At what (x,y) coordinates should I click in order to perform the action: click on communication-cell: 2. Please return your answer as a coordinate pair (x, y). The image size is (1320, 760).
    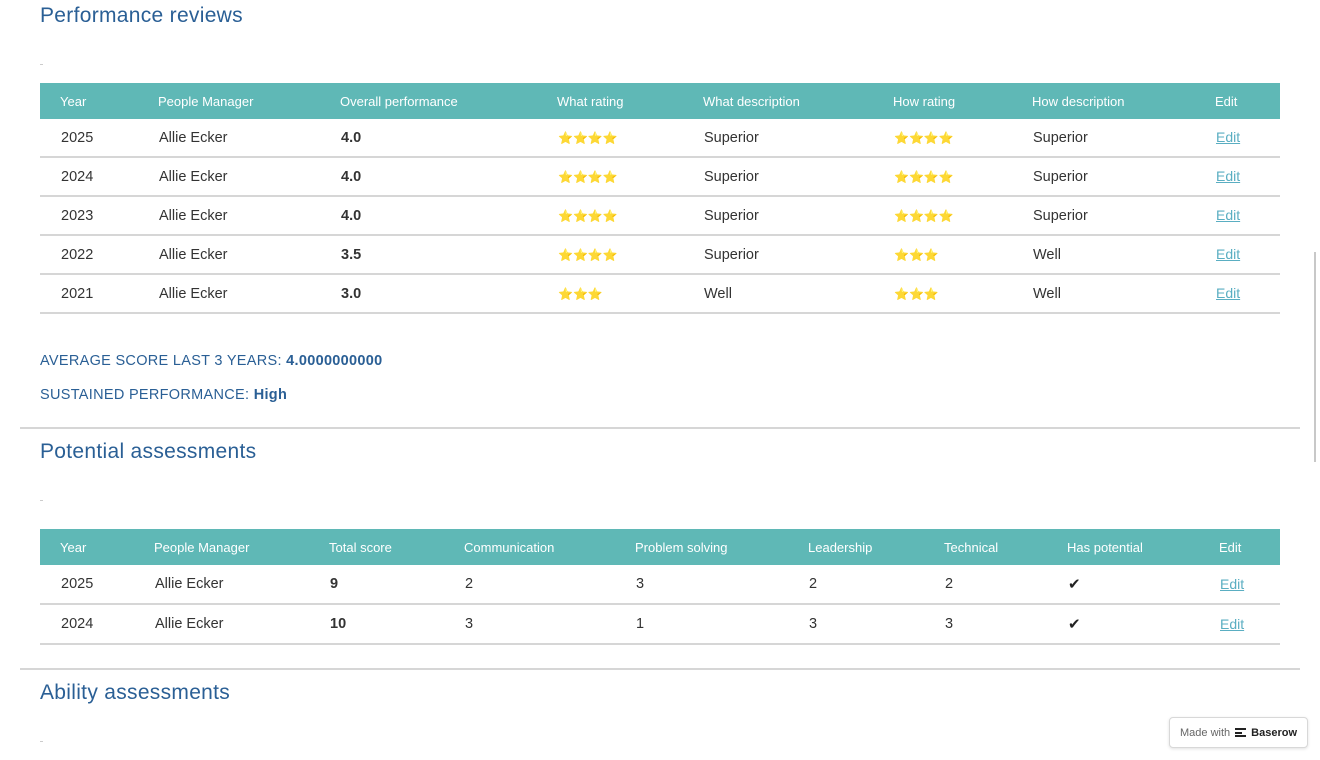
    Looking at the image, I should click on (529, 585).